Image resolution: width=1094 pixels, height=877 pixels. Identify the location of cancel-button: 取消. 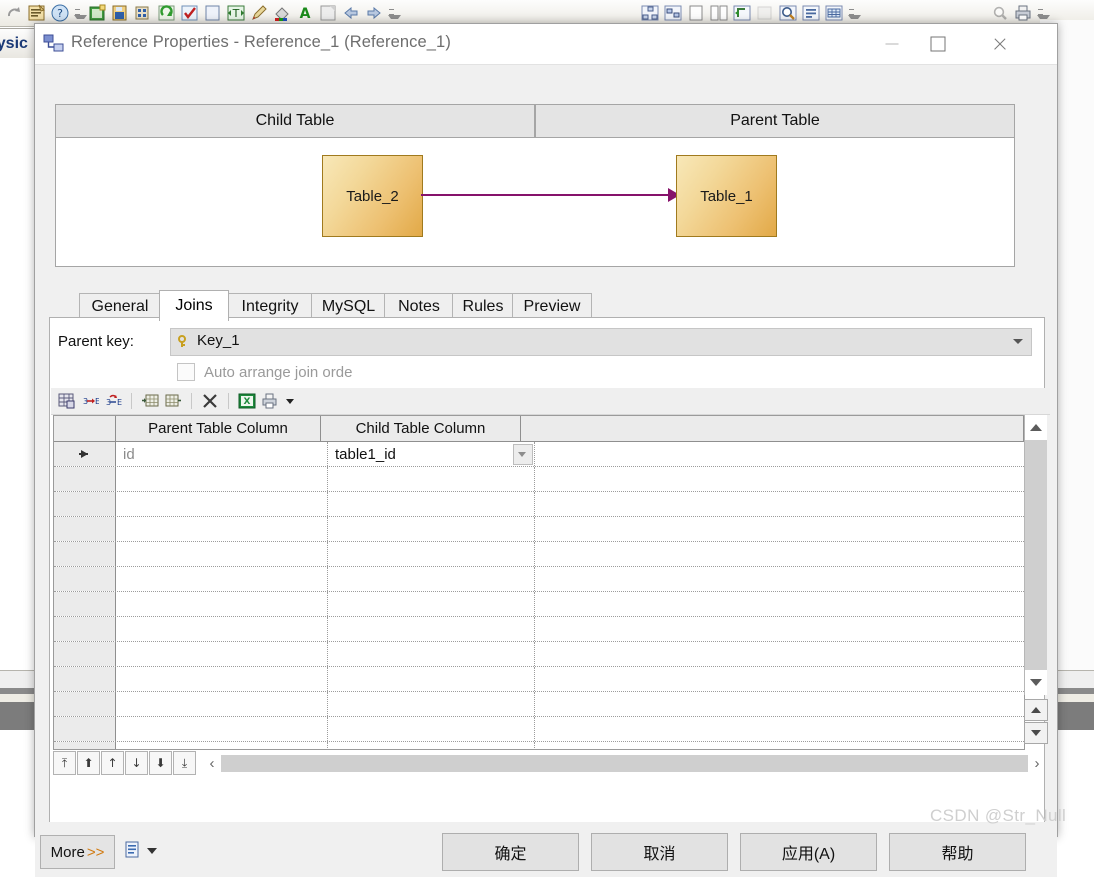
(659, 852).